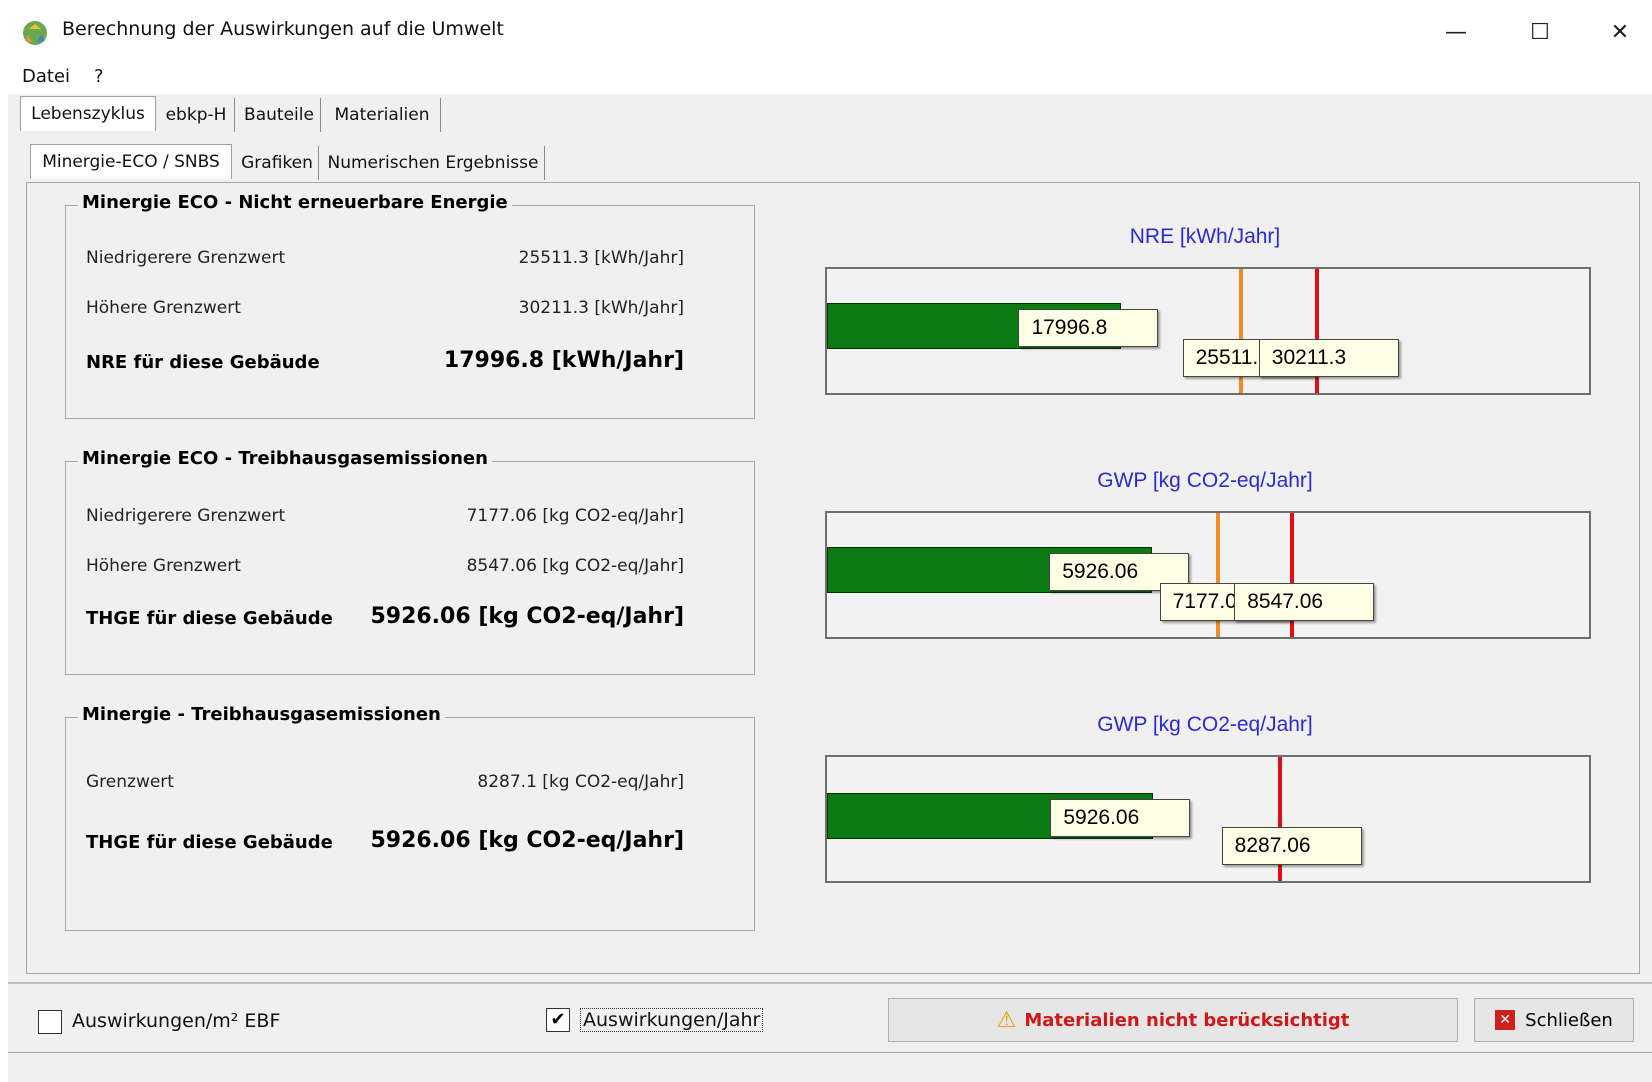 The height and width of the screenshot is (1082, 1652). Describe the element at coordinates (527, 616) in the screenshot. I see `thge-eco-result-value: 5926.06 [kg CO2-eq/Jahr]` at that location.